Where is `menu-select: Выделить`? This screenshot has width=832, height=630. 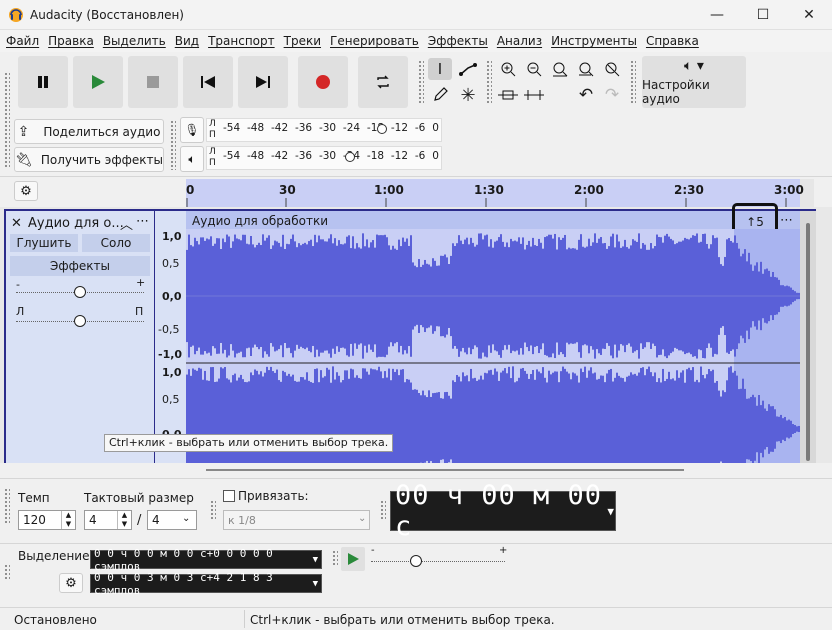
menu-select: Выделить is located at coordinates (134, 41).